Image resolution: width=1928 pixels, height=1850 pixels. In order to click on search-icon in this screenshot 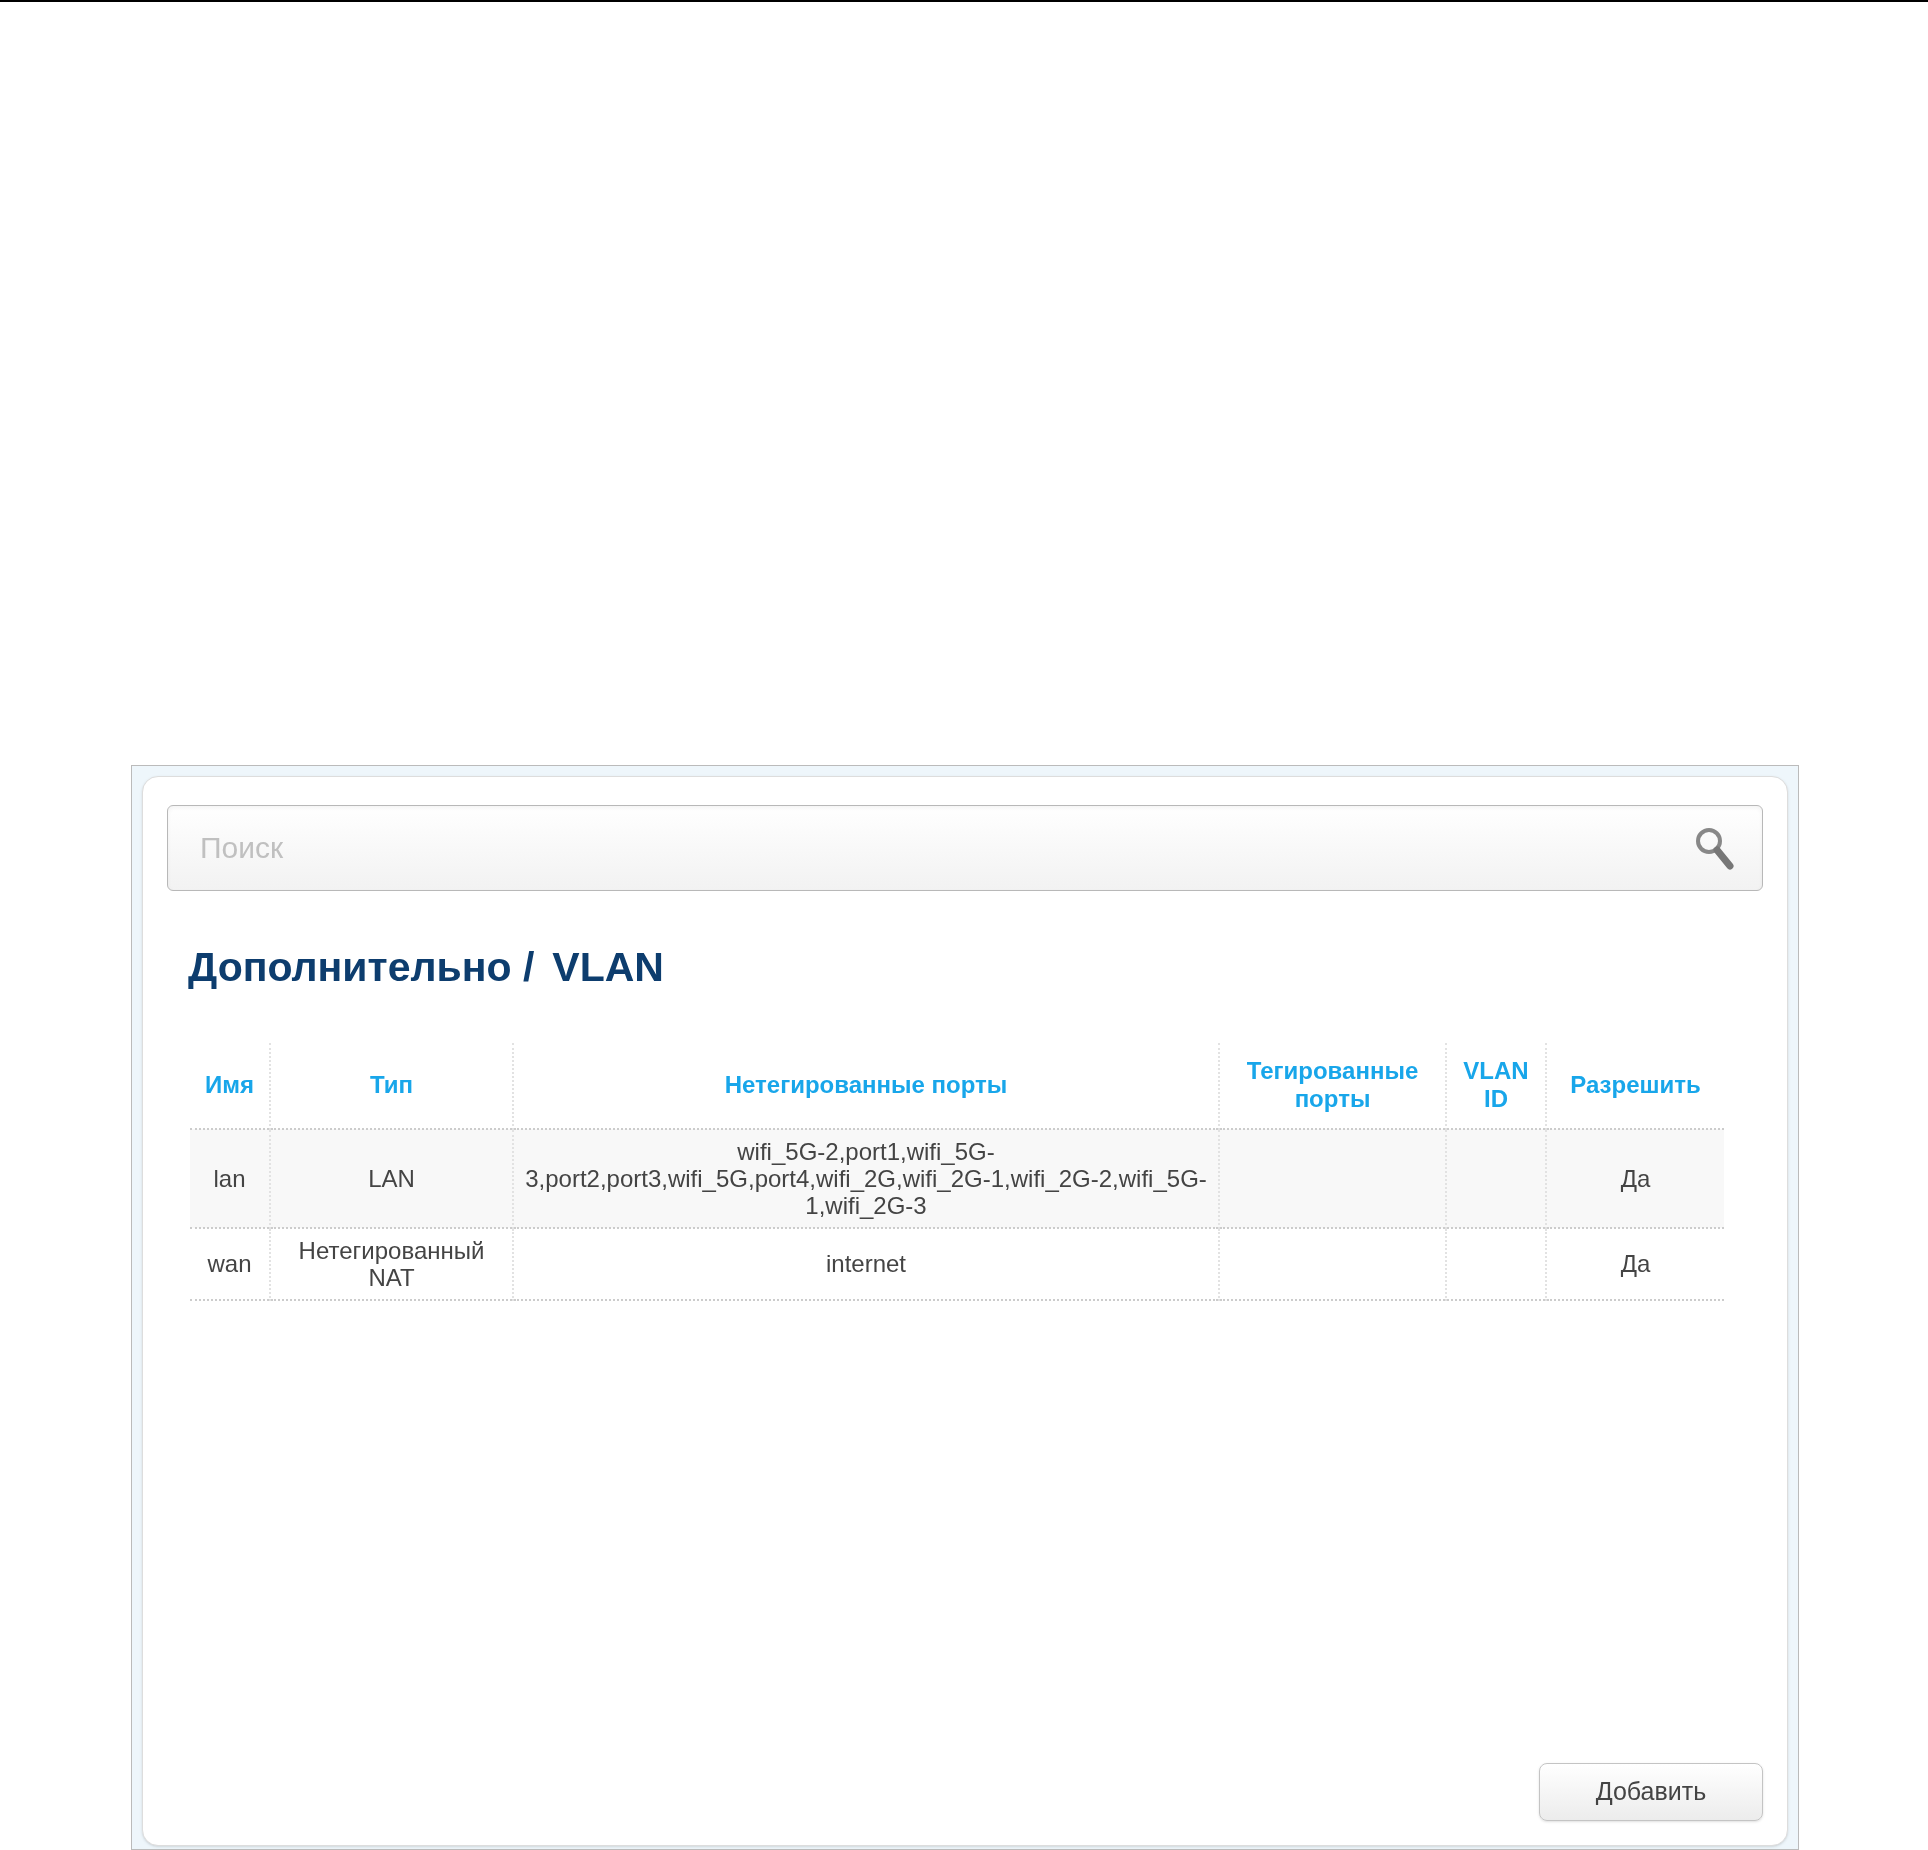, I will do `click(1714, 848)`.